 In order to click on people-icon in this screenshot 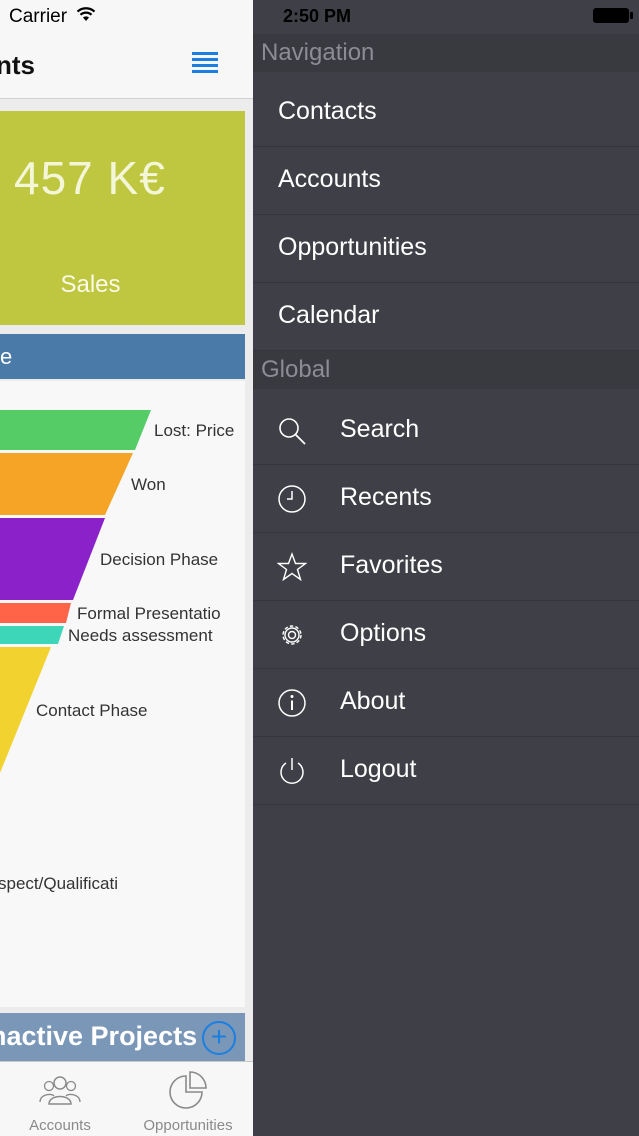, I will do `click(60, 1090)`.